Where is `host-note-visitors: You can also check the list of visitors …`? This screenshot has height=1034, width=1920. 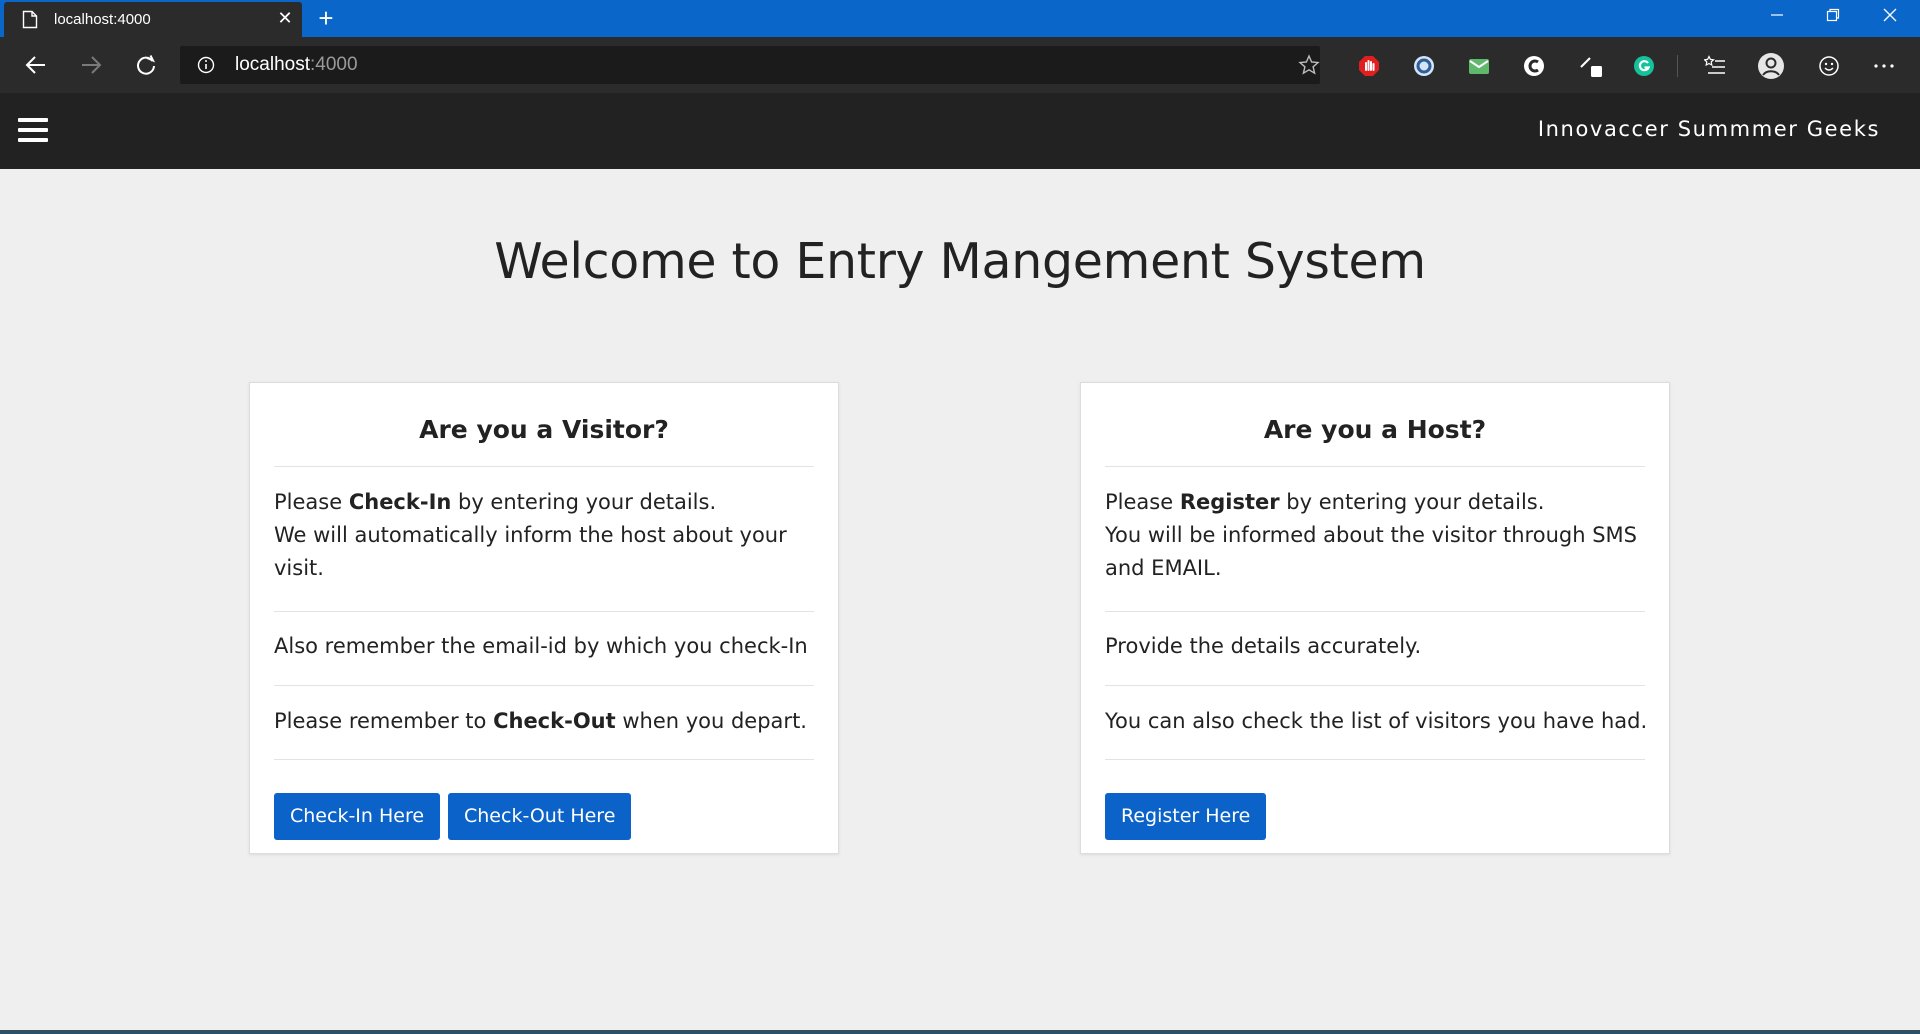 host-note-visitors: You can also check the list of visitors … is located at coordinates (1376, 721).